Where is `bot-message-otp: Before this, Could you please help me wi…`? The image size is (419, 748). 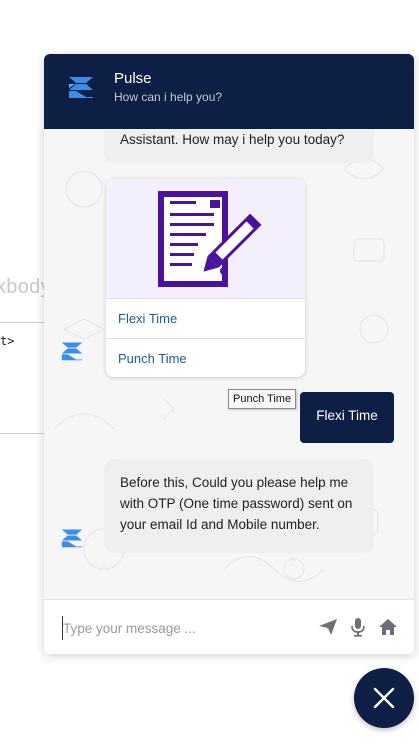 bot-message-otp: Before this, Could you please help me wi… is located at coordinates (239, 506).